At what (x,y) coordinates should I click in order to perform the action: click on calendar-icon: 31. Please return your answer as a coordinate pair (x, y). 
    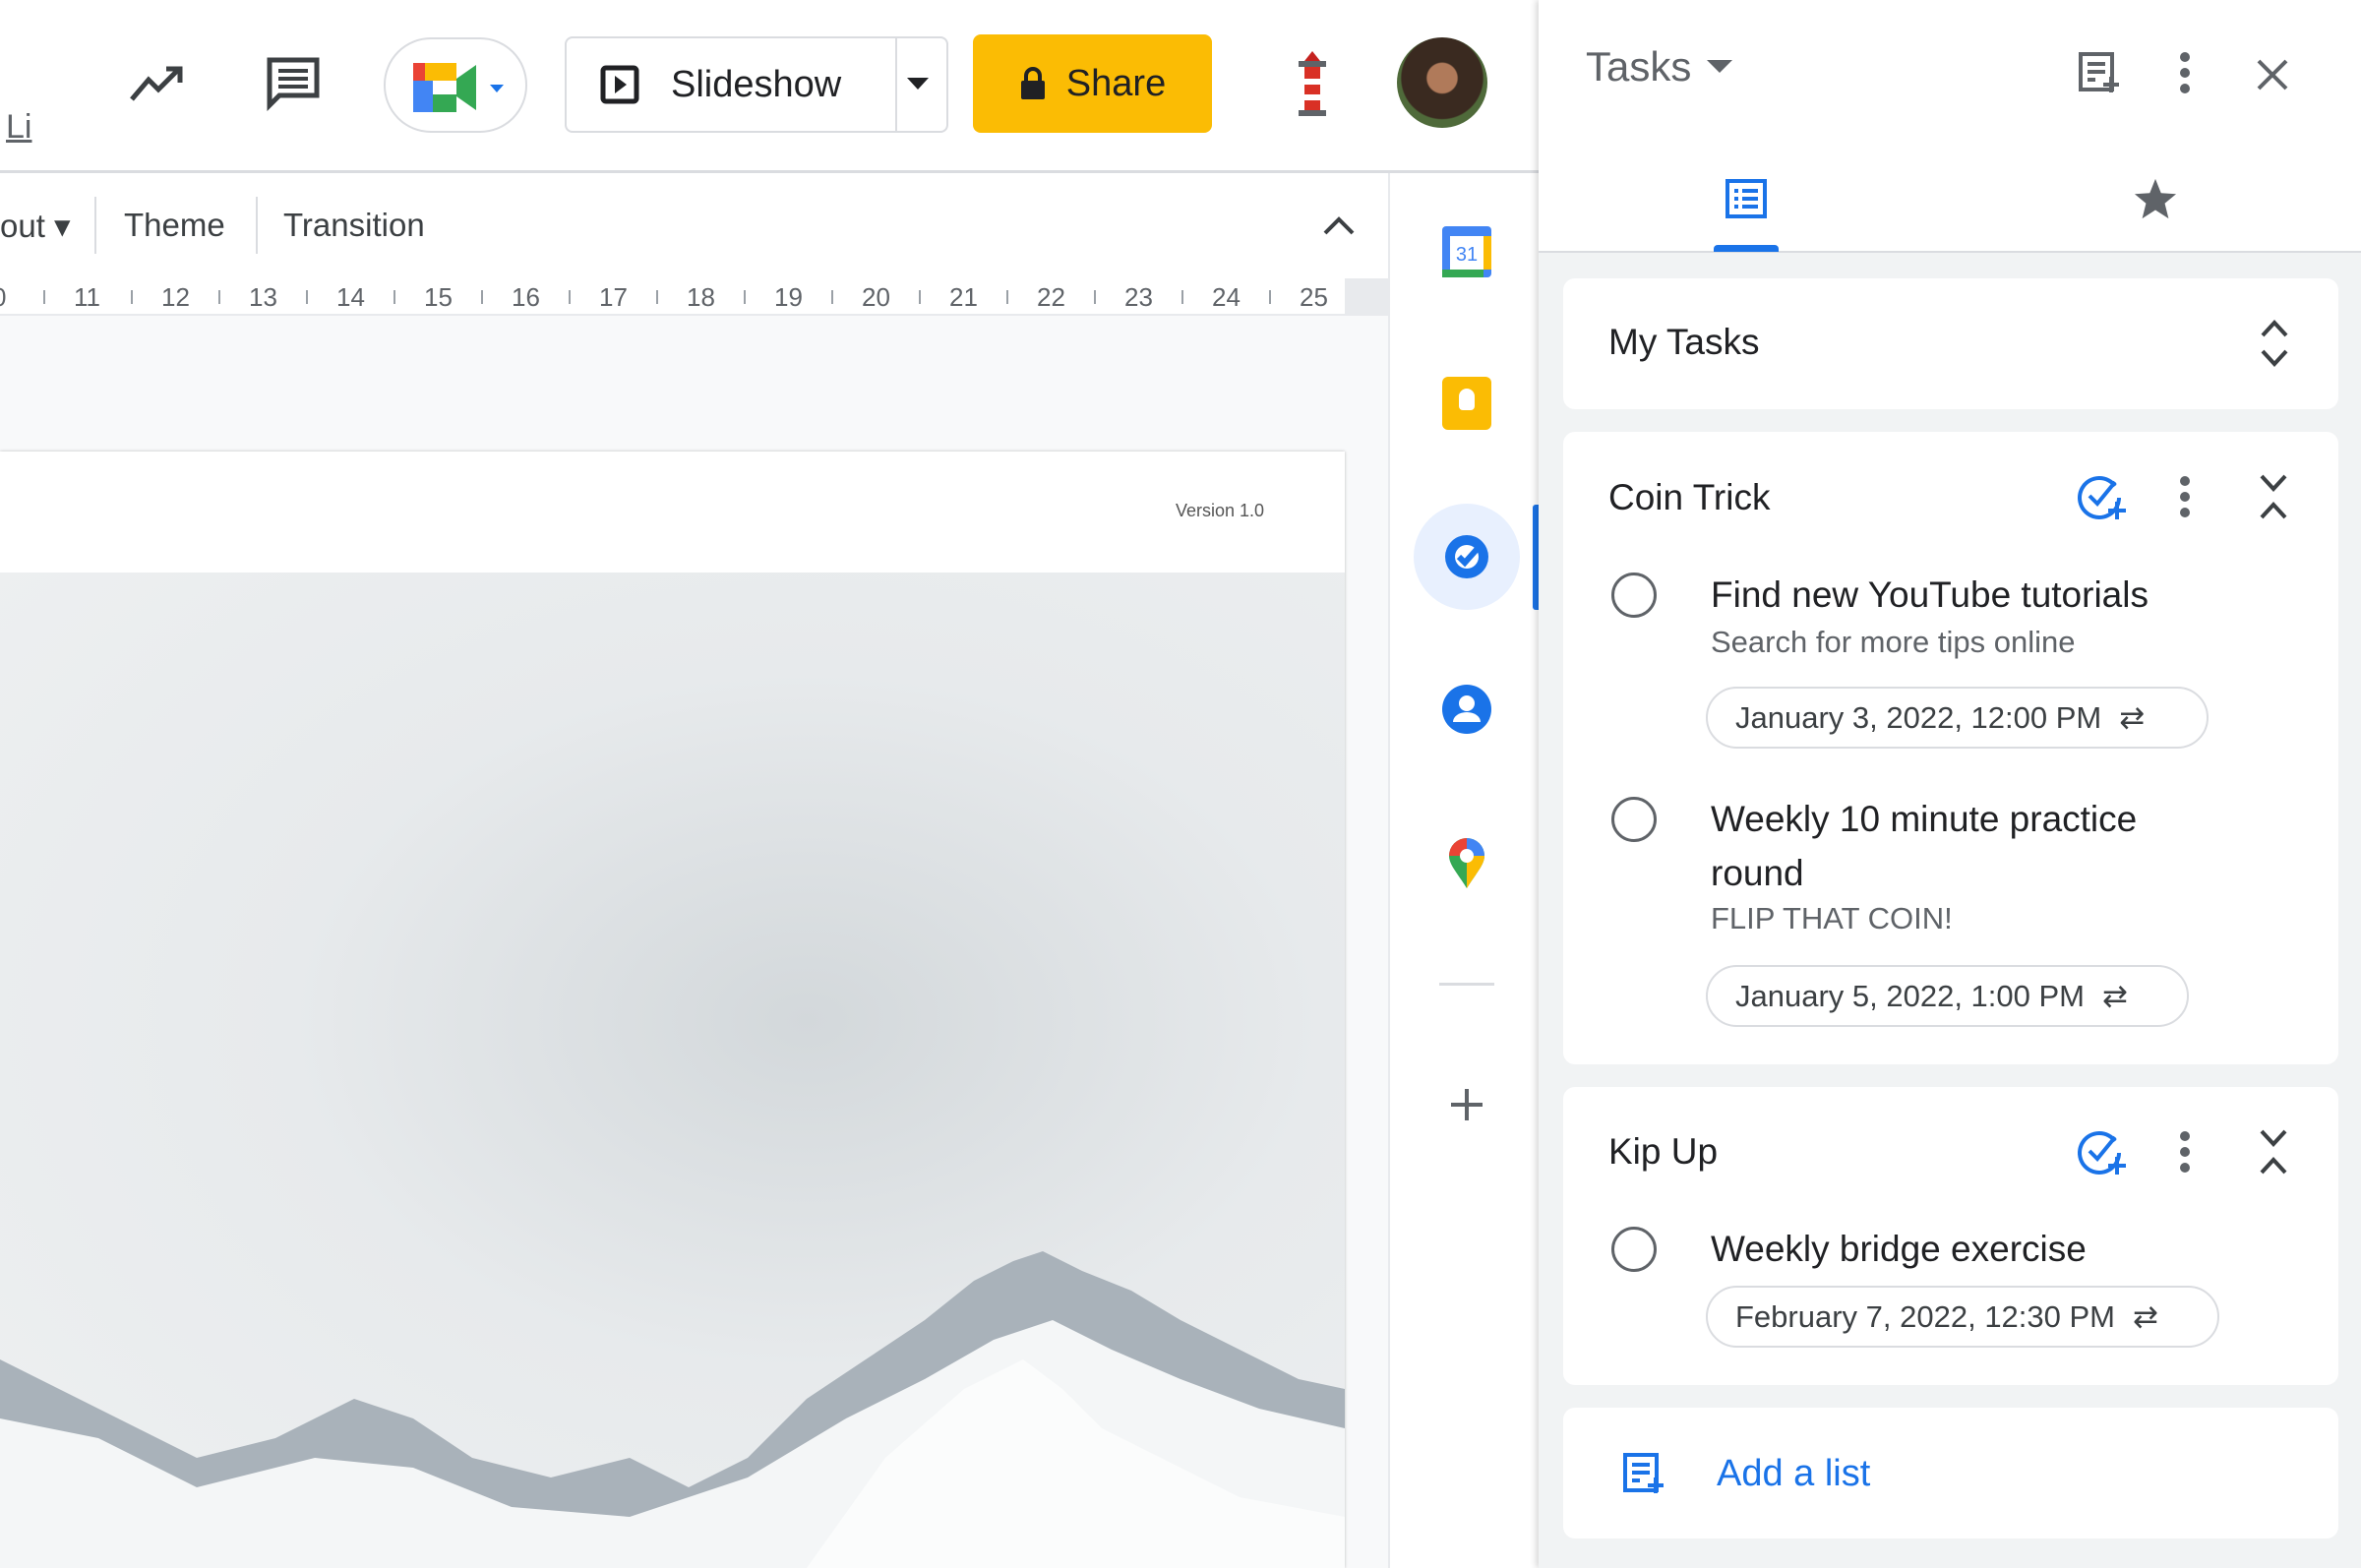
    Looking at the image, I should click on (1467, 252).